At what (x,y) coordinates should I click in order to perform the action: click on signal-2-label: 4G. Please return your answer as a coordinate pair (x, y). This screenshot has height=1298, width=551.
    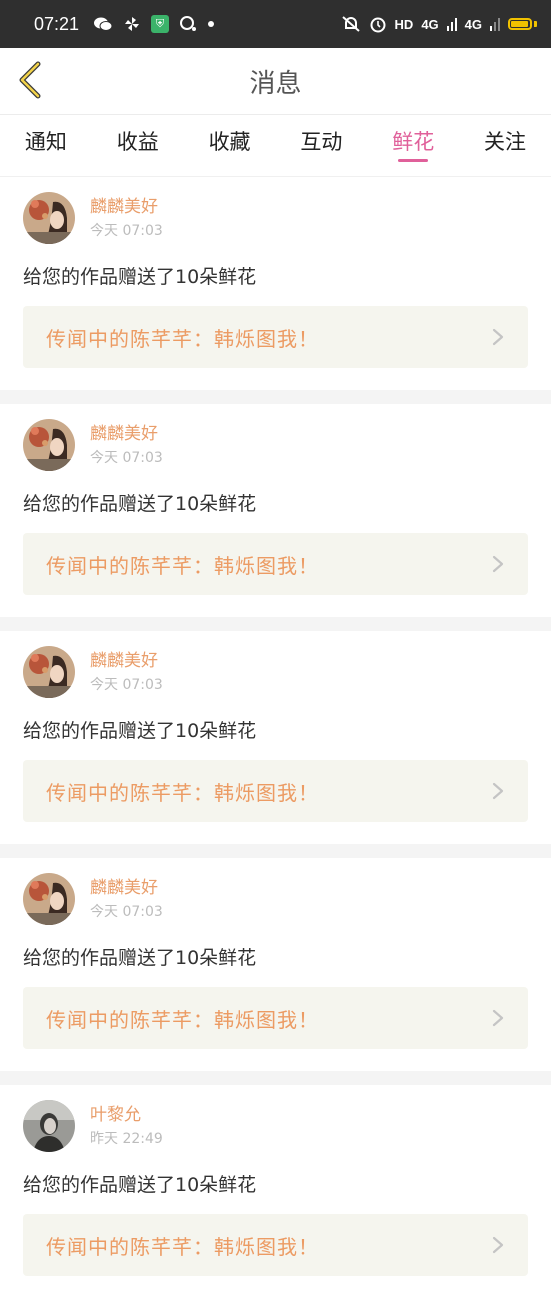
    Looking at the image, I should click on (473, 24).